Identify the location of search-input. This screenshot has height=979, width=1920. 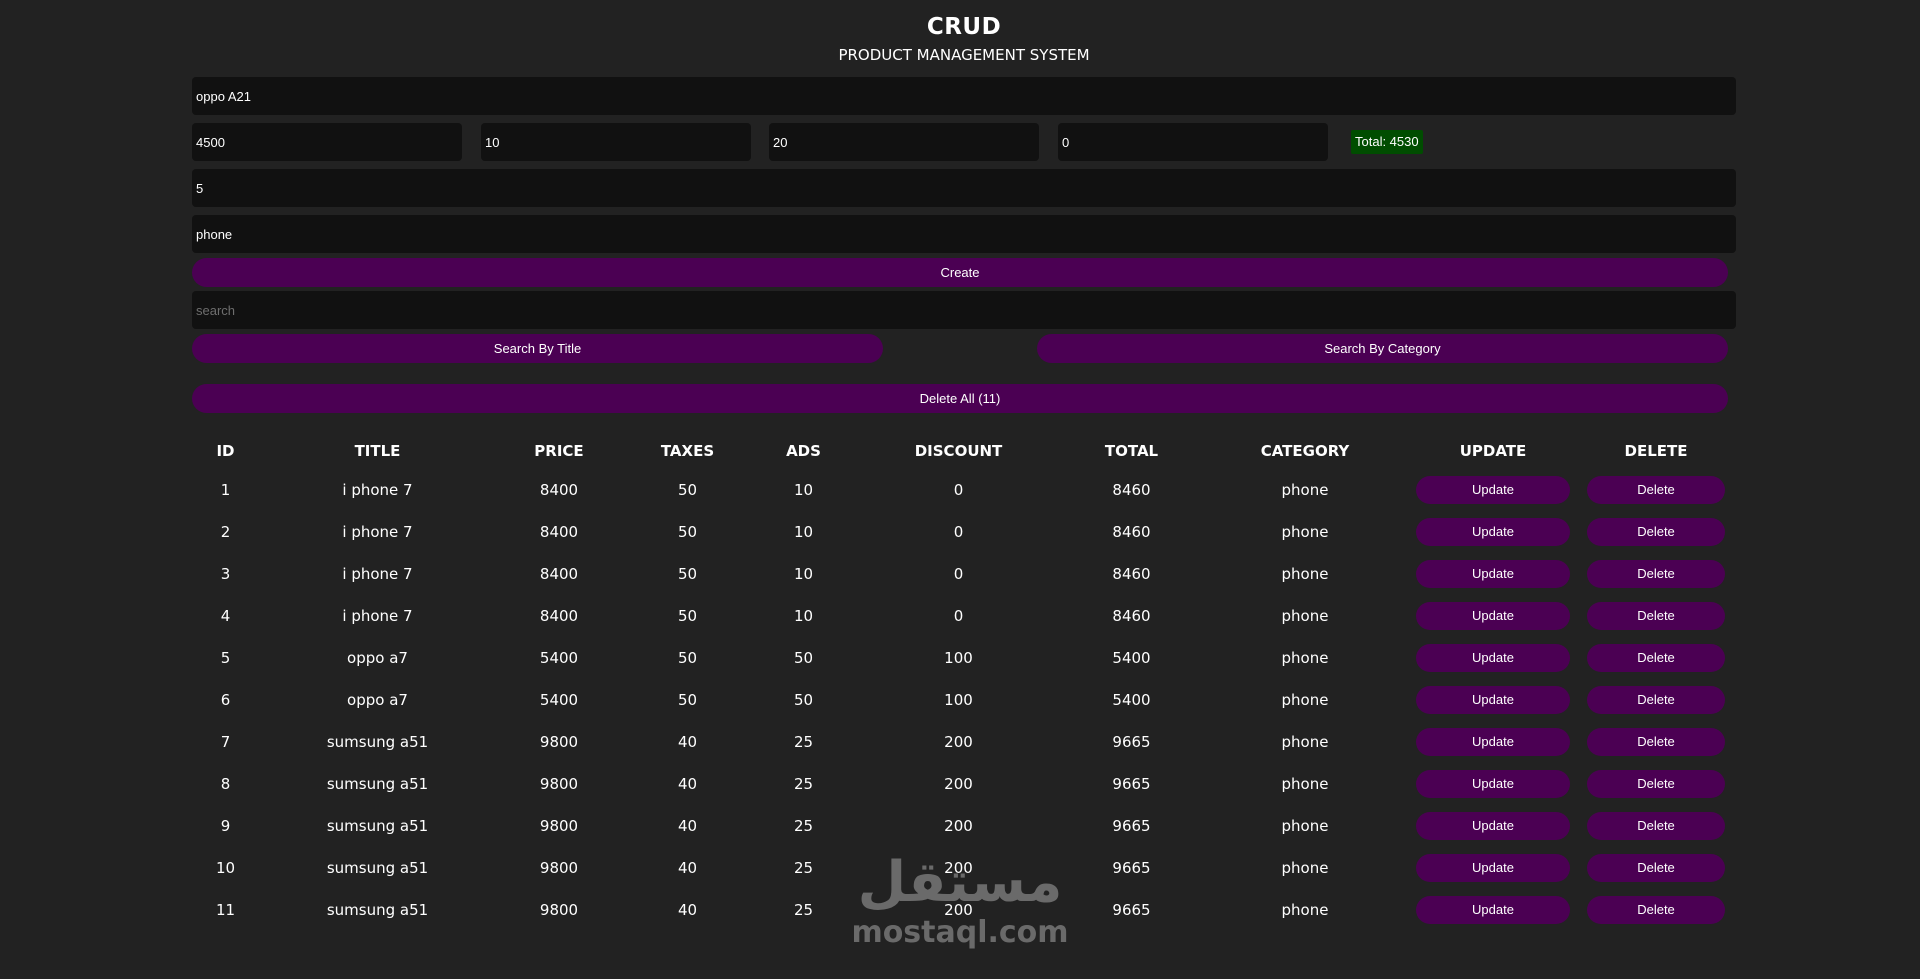
(964, 310).